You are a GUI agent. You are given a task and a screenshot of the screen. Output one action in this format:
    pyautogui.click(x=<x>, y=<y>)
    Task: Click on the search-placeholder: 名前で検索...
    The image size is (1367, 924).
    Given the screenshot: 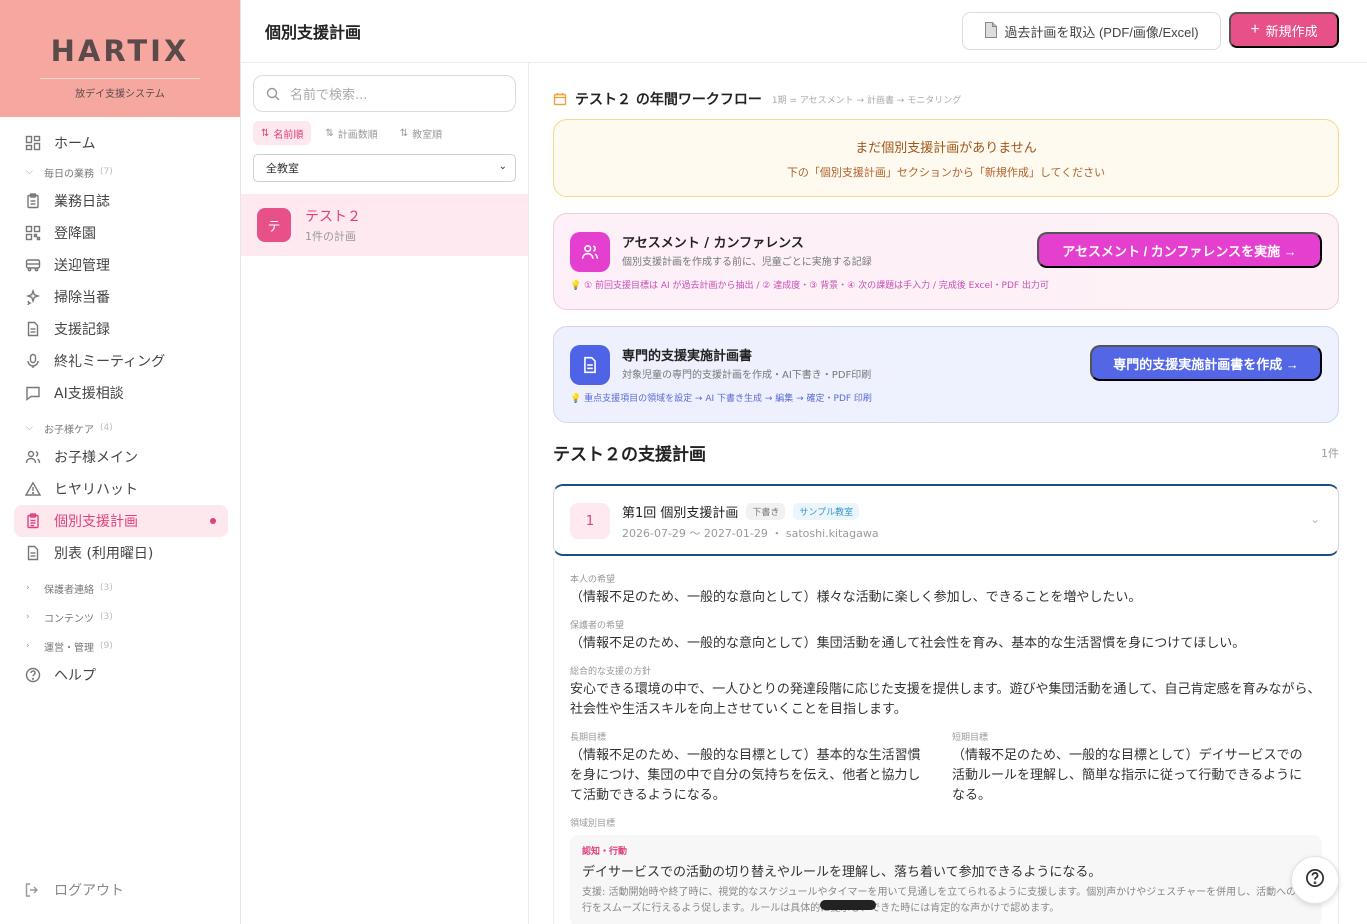 What is the action you would take?
    pyautogui.click(x=329, y=95)
    